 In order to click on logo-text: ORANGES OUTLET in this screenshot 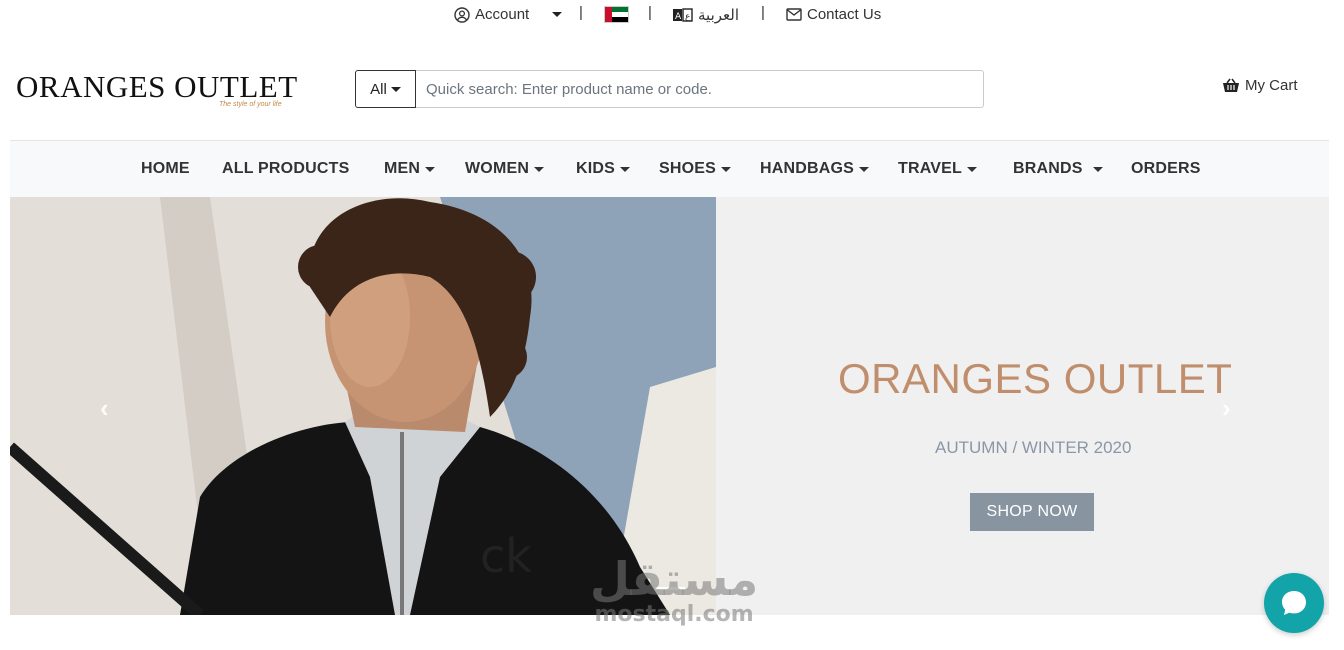, I will do `click(157, 86)`.